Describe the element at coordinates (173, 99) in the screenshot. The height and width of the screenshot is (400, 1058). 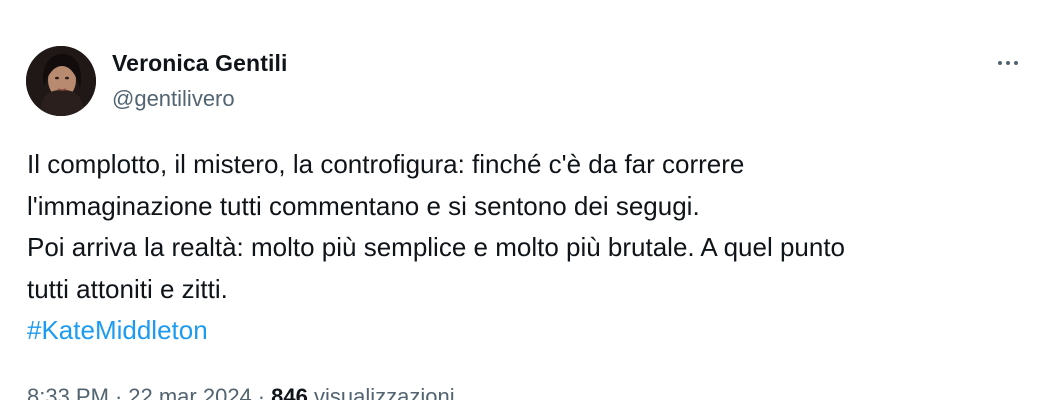
I see `author-handle: @gentilivero` at that location.